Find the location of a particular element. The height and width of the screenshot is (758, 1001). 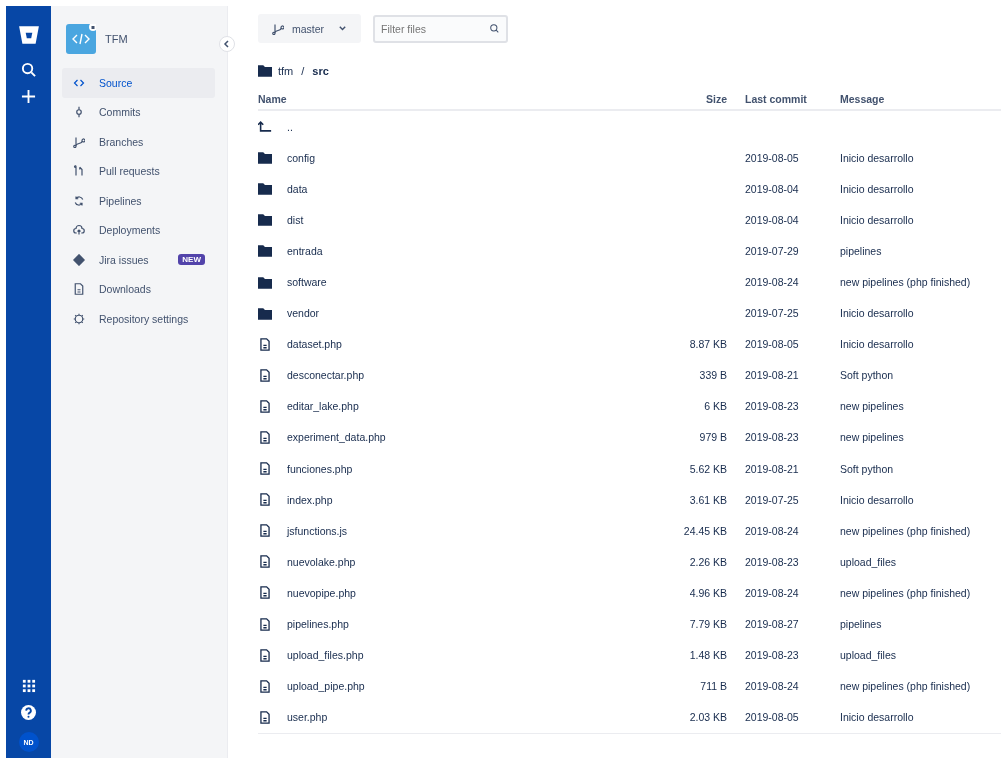

file-link: dataset.php is located at coordinates (314, 344).